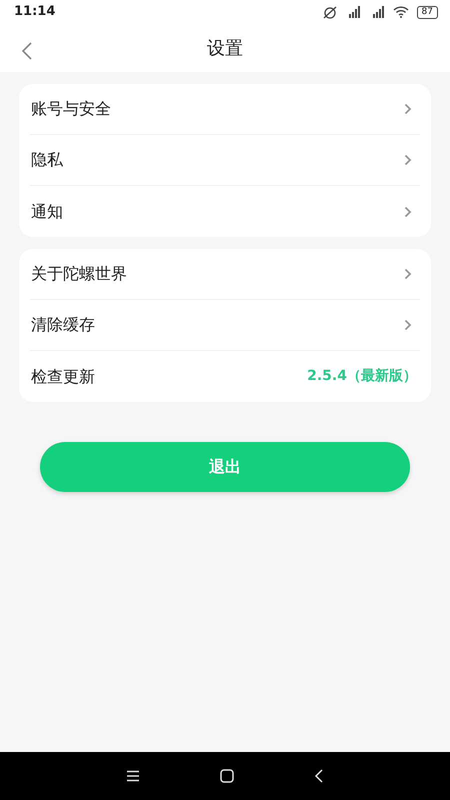  What do you see at coordinates (225, 325) in the screenshot?
I see `settings-row: 清除缓存` at bounding box center [225, 325].